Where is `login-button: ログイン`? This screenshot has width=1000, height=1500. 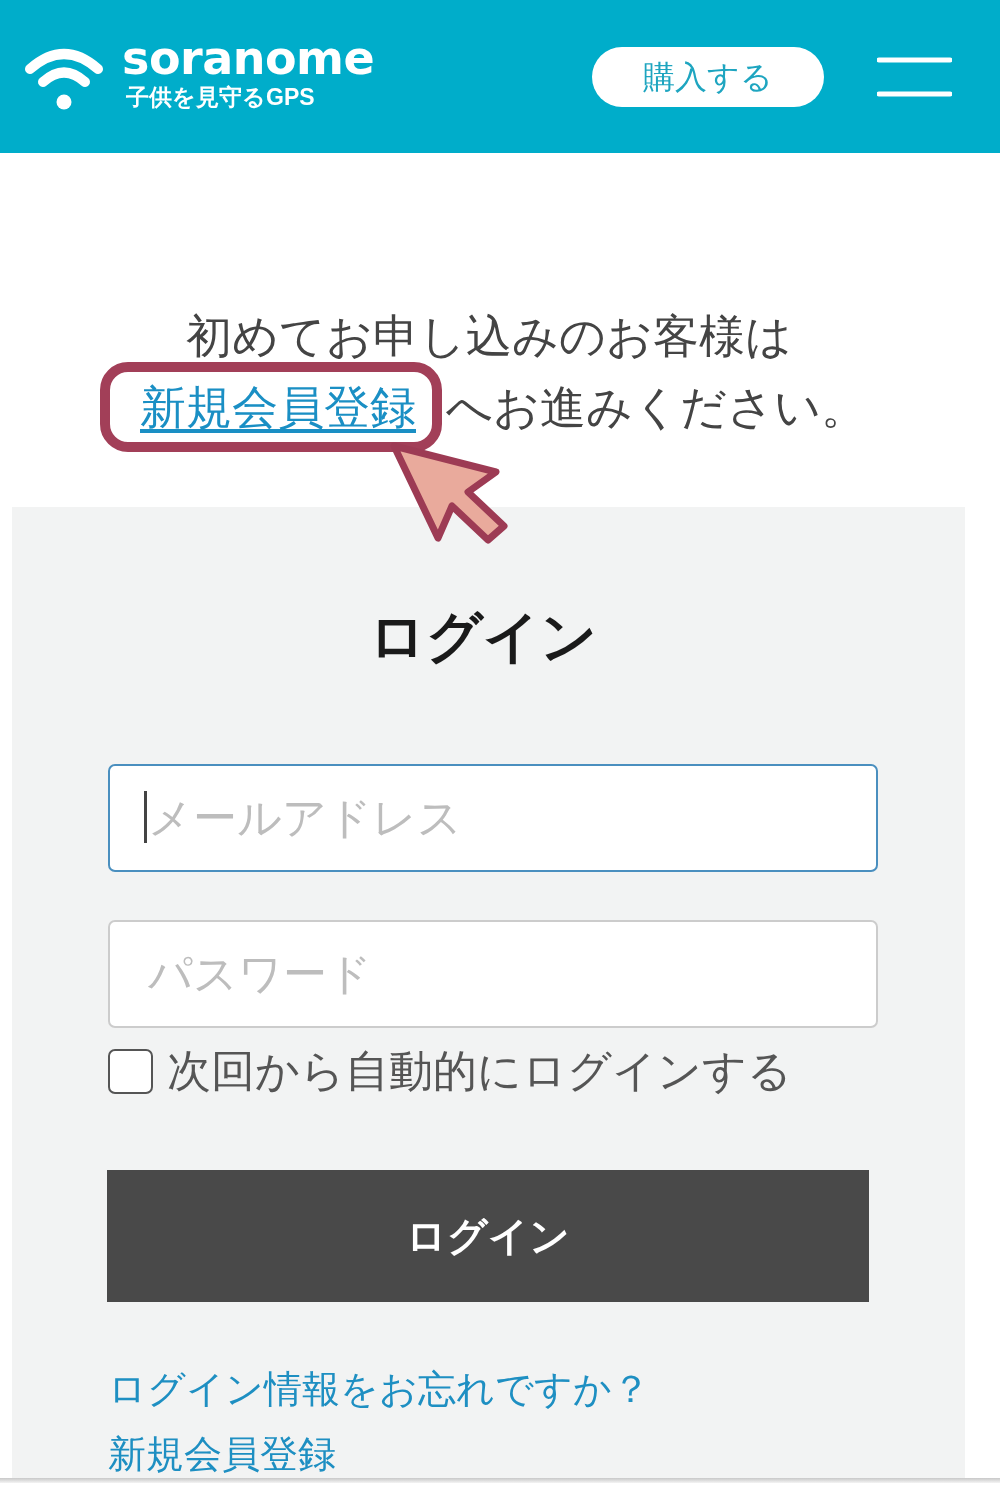 login-button: ログイン is located at coordinates (488, 1236).